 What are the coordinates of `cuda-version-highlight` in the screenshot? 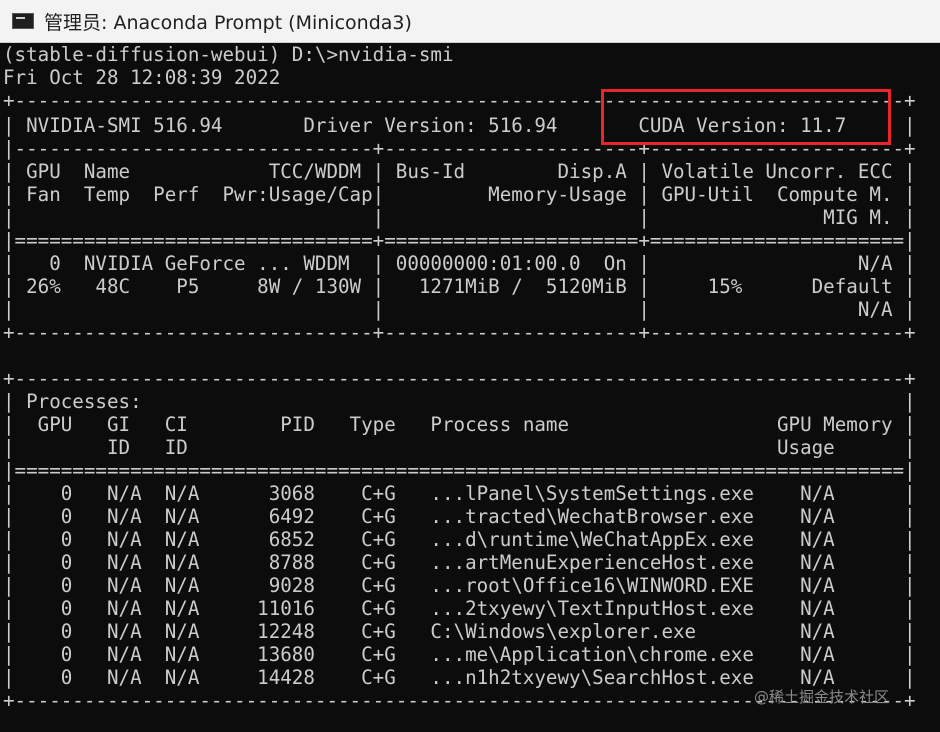 It's located at (746, 117).